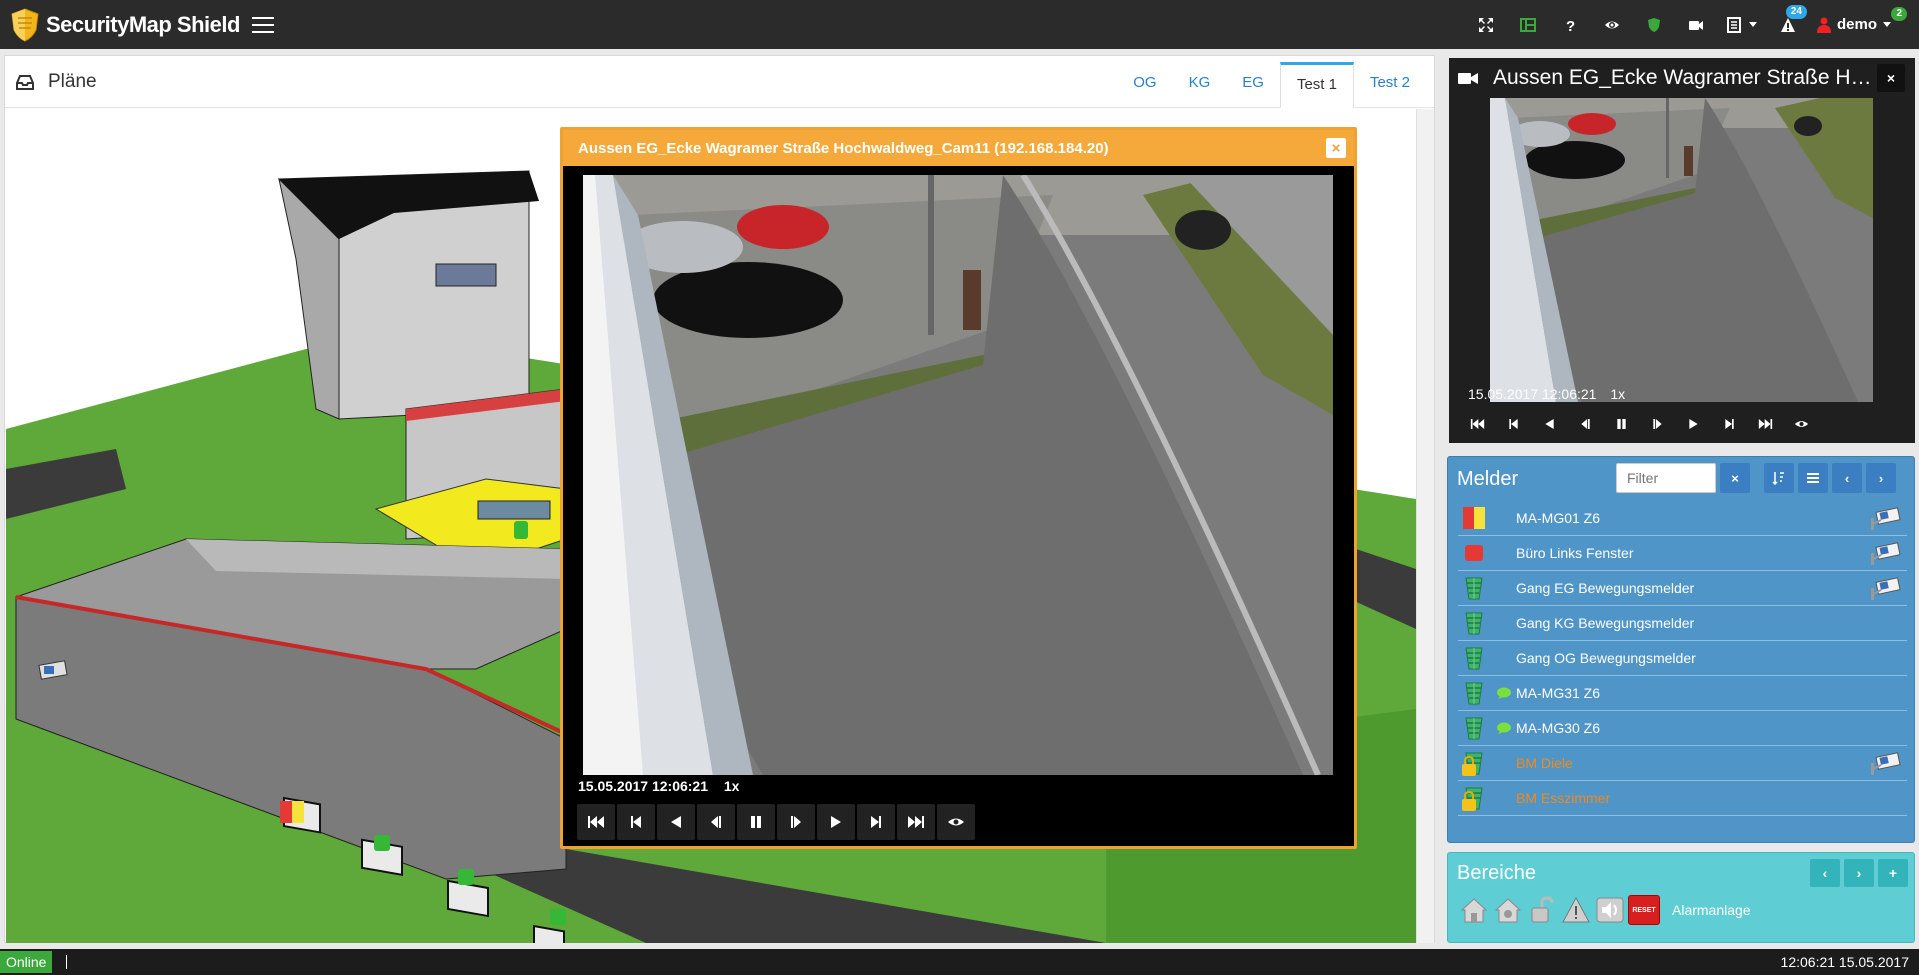  What do you see at coordinates (1788, 24) in the screenshot?
I see `alerts-button: 24` at bounding box center [1788, 24].